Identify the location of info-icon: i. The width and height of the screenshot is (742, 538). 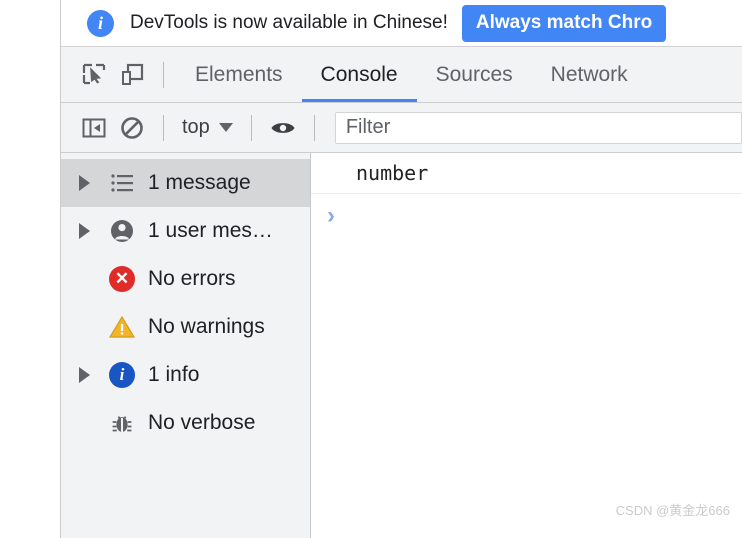
(122, 375).